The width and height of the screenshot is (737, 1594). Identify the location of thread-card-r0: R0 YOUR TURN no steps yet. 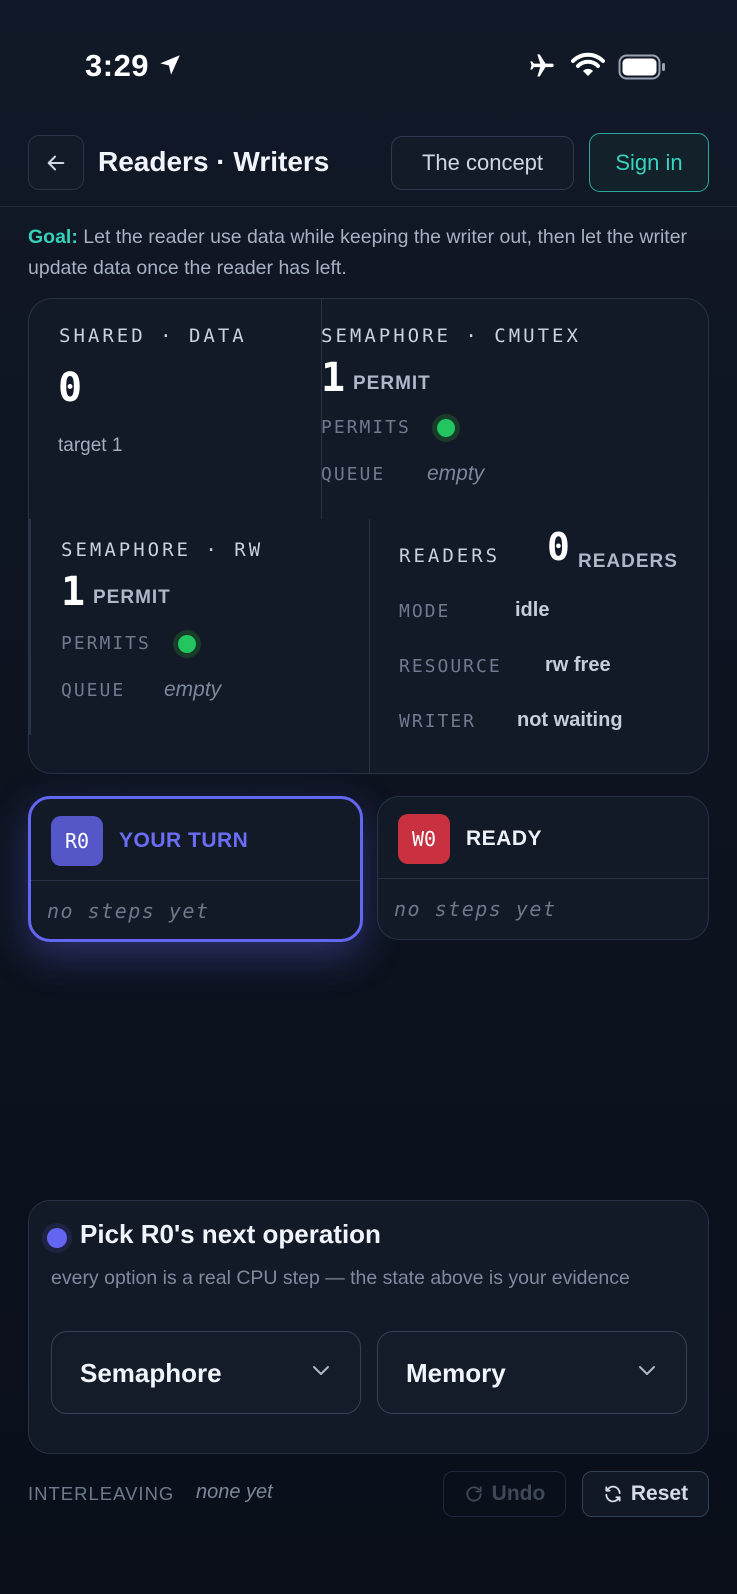
(195, 869).